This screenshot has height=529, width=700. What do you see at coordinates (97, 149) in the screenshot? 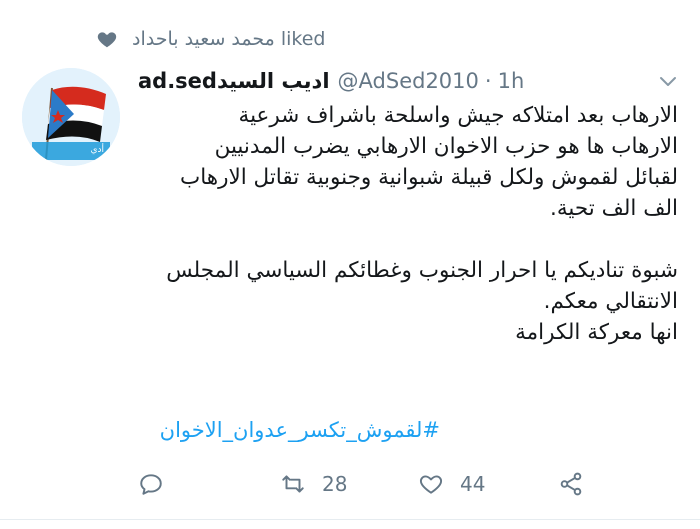
I see `svg-text: أدي` at bounding box center [97, 149].